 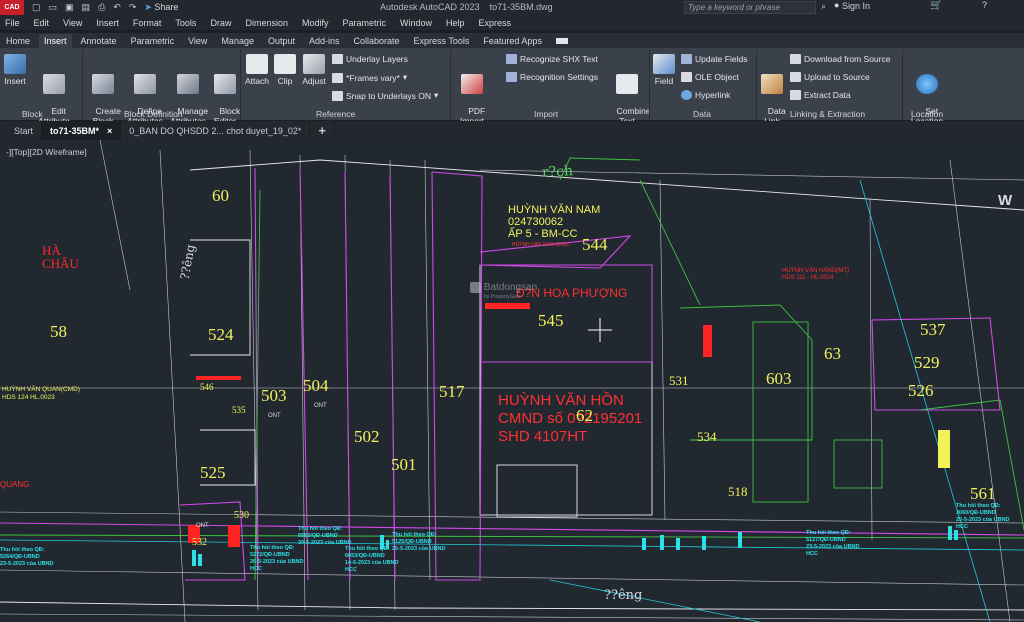 What do you see at coordinates (237, 41) in the screenshot?
I see `tab-manage: Manage` at bounding box center [237, 41].